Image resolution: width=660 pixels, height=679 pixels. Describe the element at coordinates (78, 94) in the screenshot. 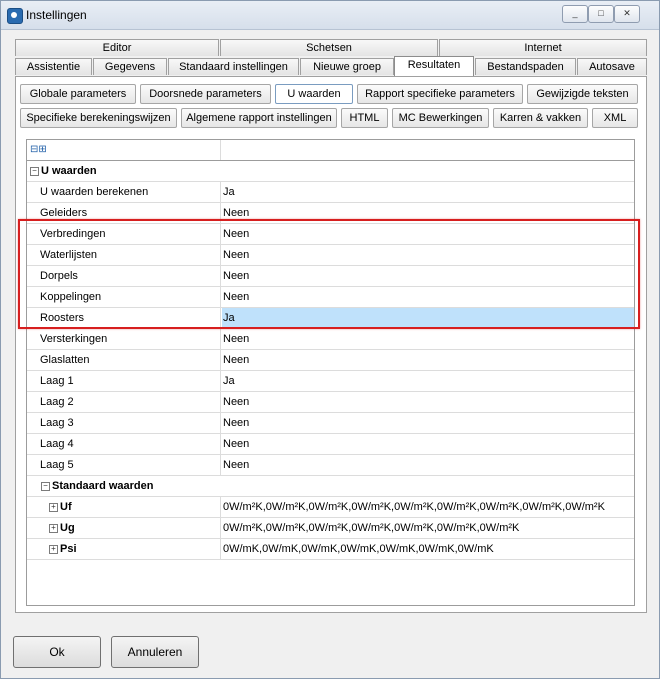

I see `subtab-globale-parameters: Globale parameters` at that location.